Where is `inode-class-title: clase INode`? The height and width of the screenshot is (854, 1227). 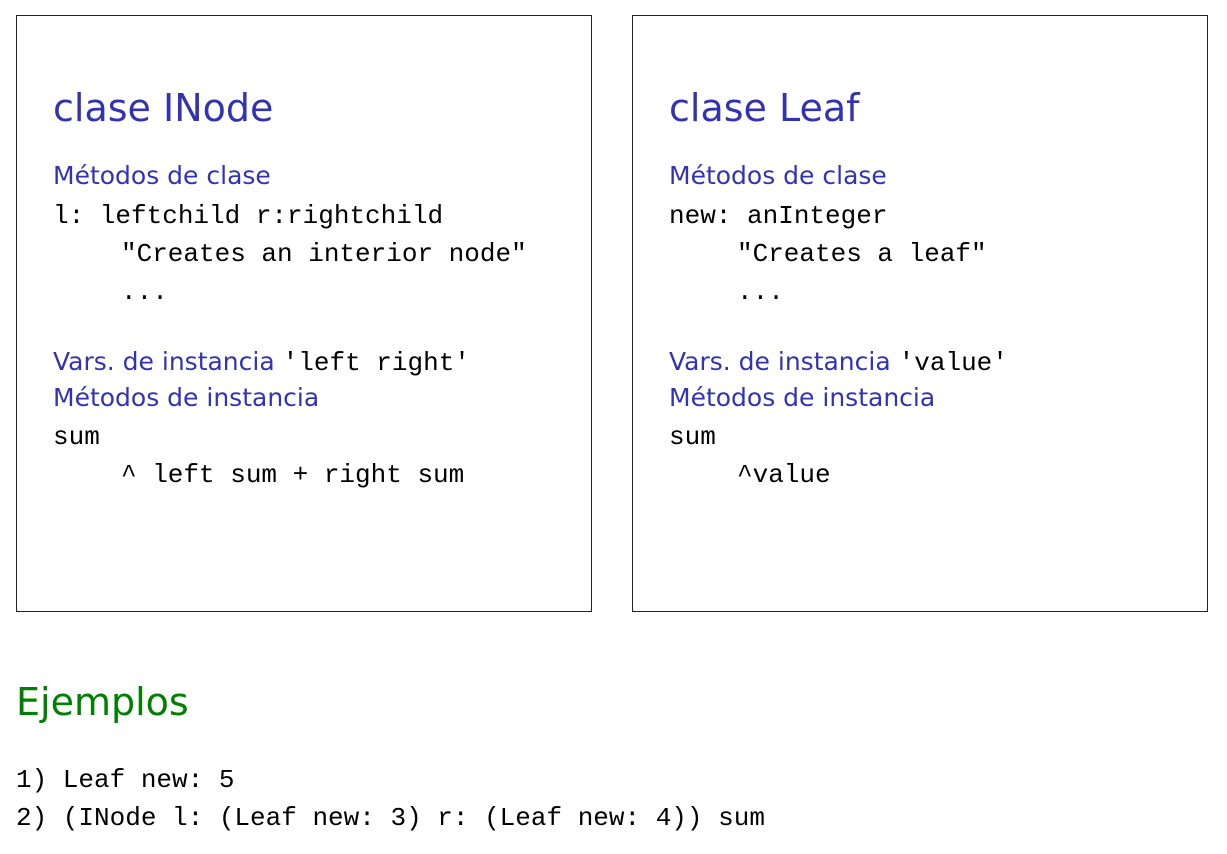
inode-class-title: clase INode is located at coordinates (163, 108).